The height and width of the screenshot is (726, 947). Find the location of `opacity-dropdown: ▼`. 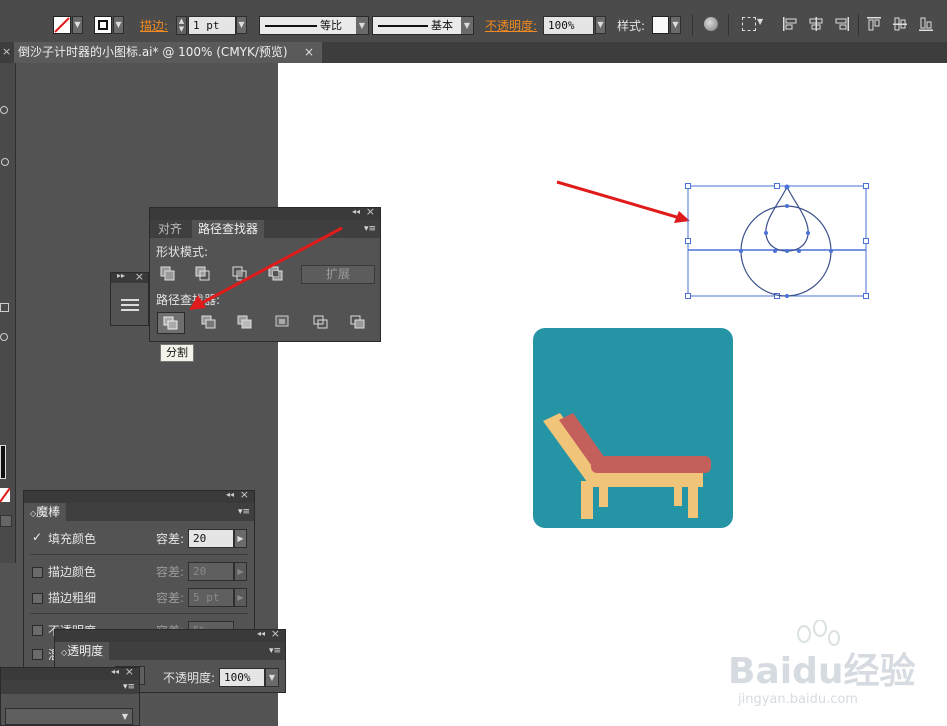

opacity-dropdown: ▼ is located at coordinates (600, 25).